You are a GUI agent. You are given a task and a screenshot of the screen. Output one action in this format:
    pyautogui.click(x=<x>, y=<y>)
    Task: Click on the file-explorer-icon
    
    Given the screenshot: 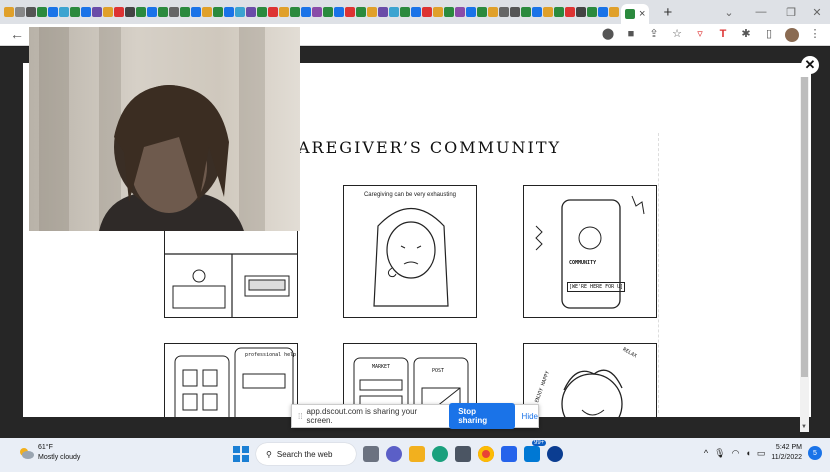 What is the action you would take?
    pyautogui.click(x=417, y=454)
    